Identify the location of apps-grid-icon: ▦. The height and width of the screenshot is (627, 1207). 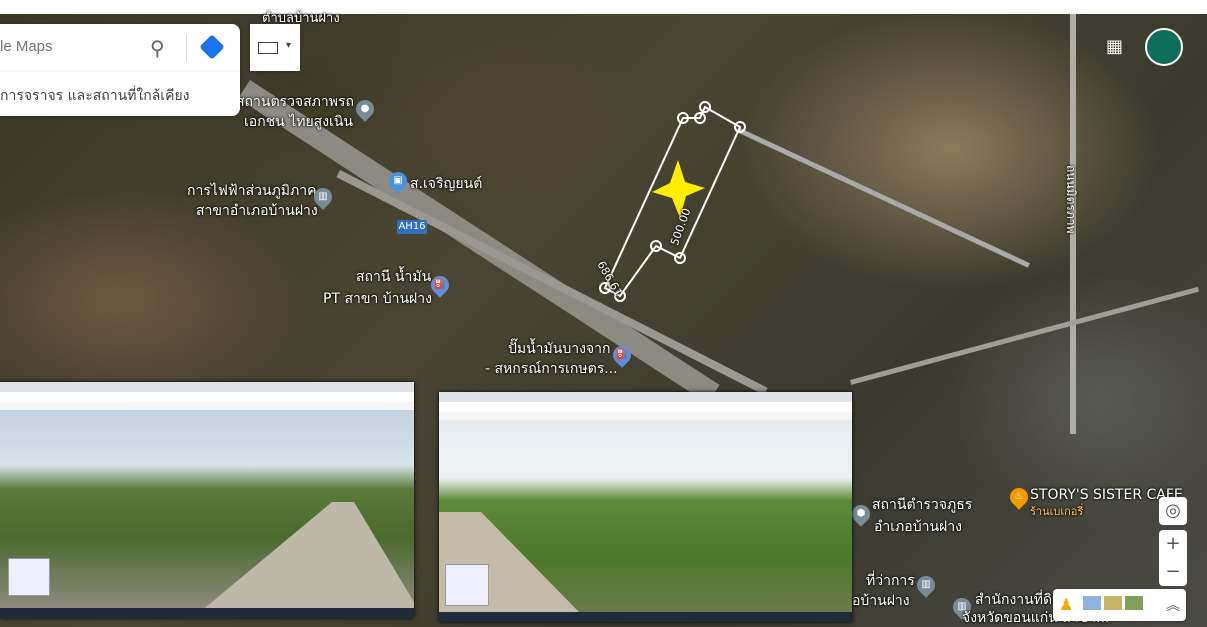
(1114, 46).